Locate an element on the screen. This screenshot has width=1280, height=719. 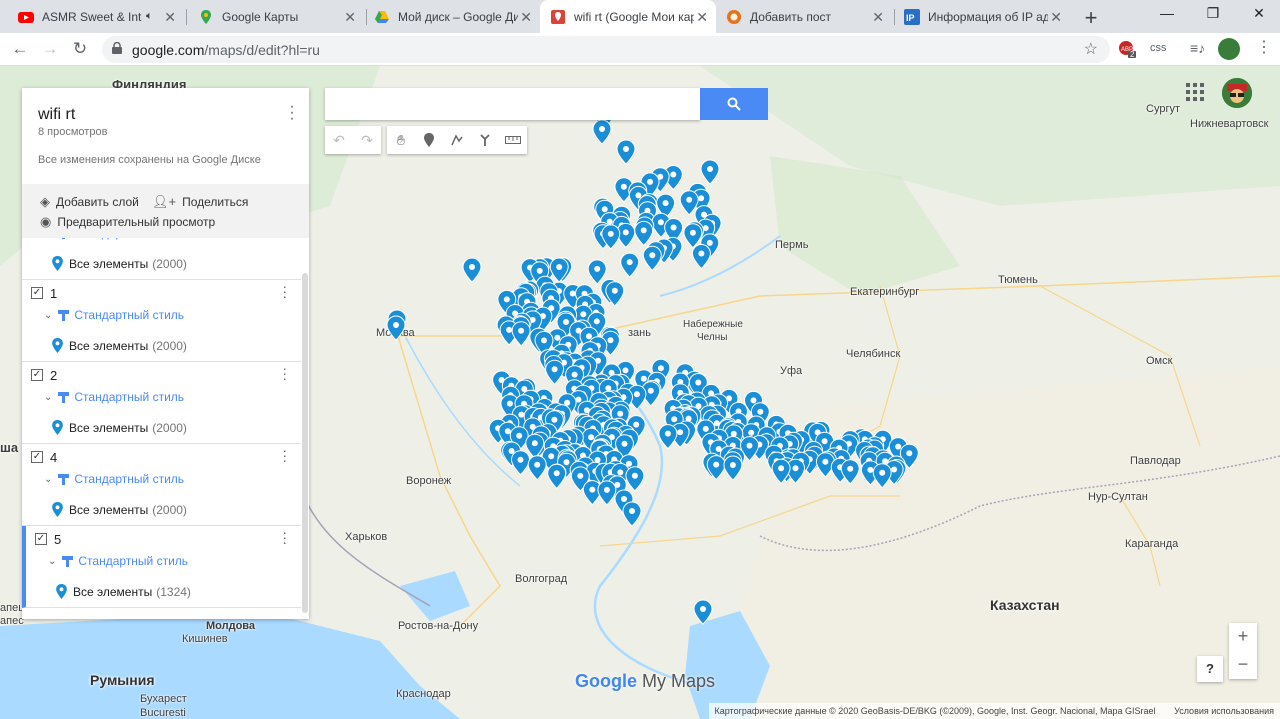
tab-google-maps: Google Карты ✕ is located at coordinates (276, 16).